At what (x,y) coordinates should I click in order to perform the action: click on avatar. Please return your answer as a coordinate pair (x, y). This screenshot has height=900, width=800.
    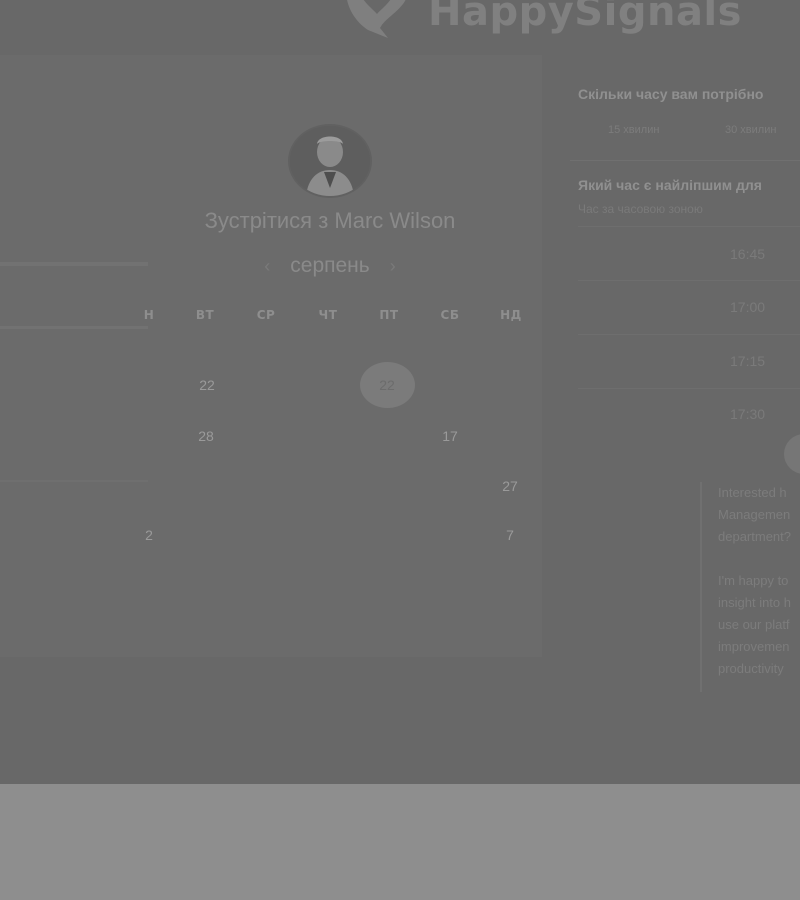
    Looking at the image, I should click on (330, 161).